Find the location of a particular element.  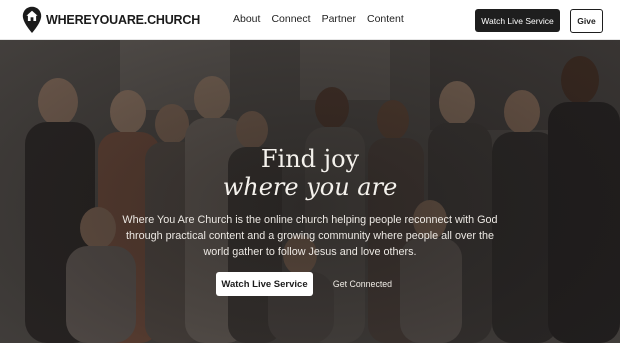

main-nav: About Connect Partner Content is located at coordinates (318, 19).